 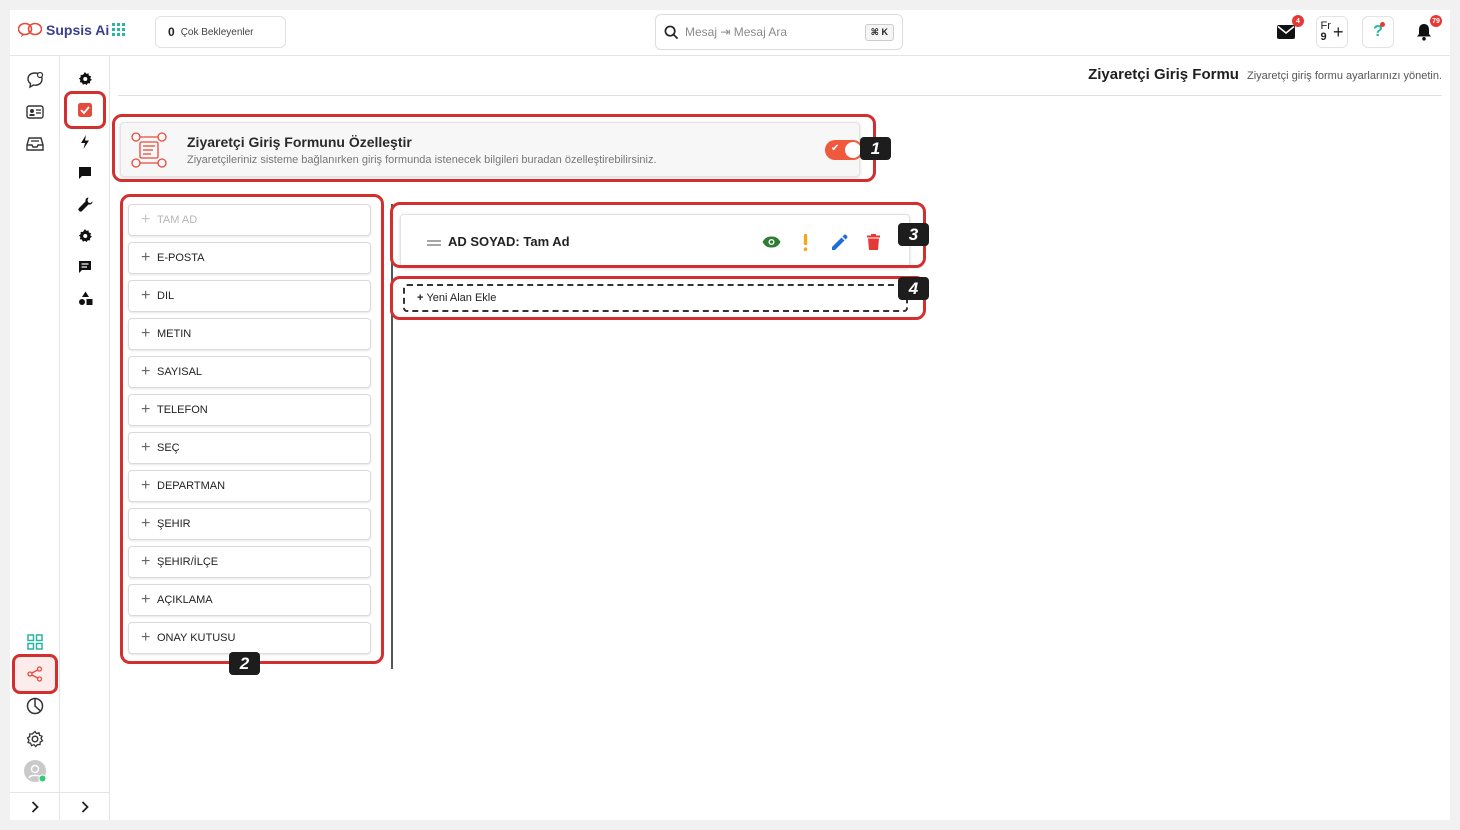 I want to click on dashboard-grid-icon, so click(x=35, y=642).